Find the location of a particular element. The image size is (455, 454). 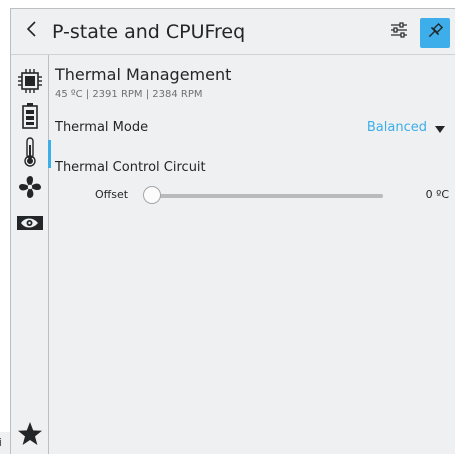

thermal-mode-label: Thermal Mode is located at coordinates (102, 127).